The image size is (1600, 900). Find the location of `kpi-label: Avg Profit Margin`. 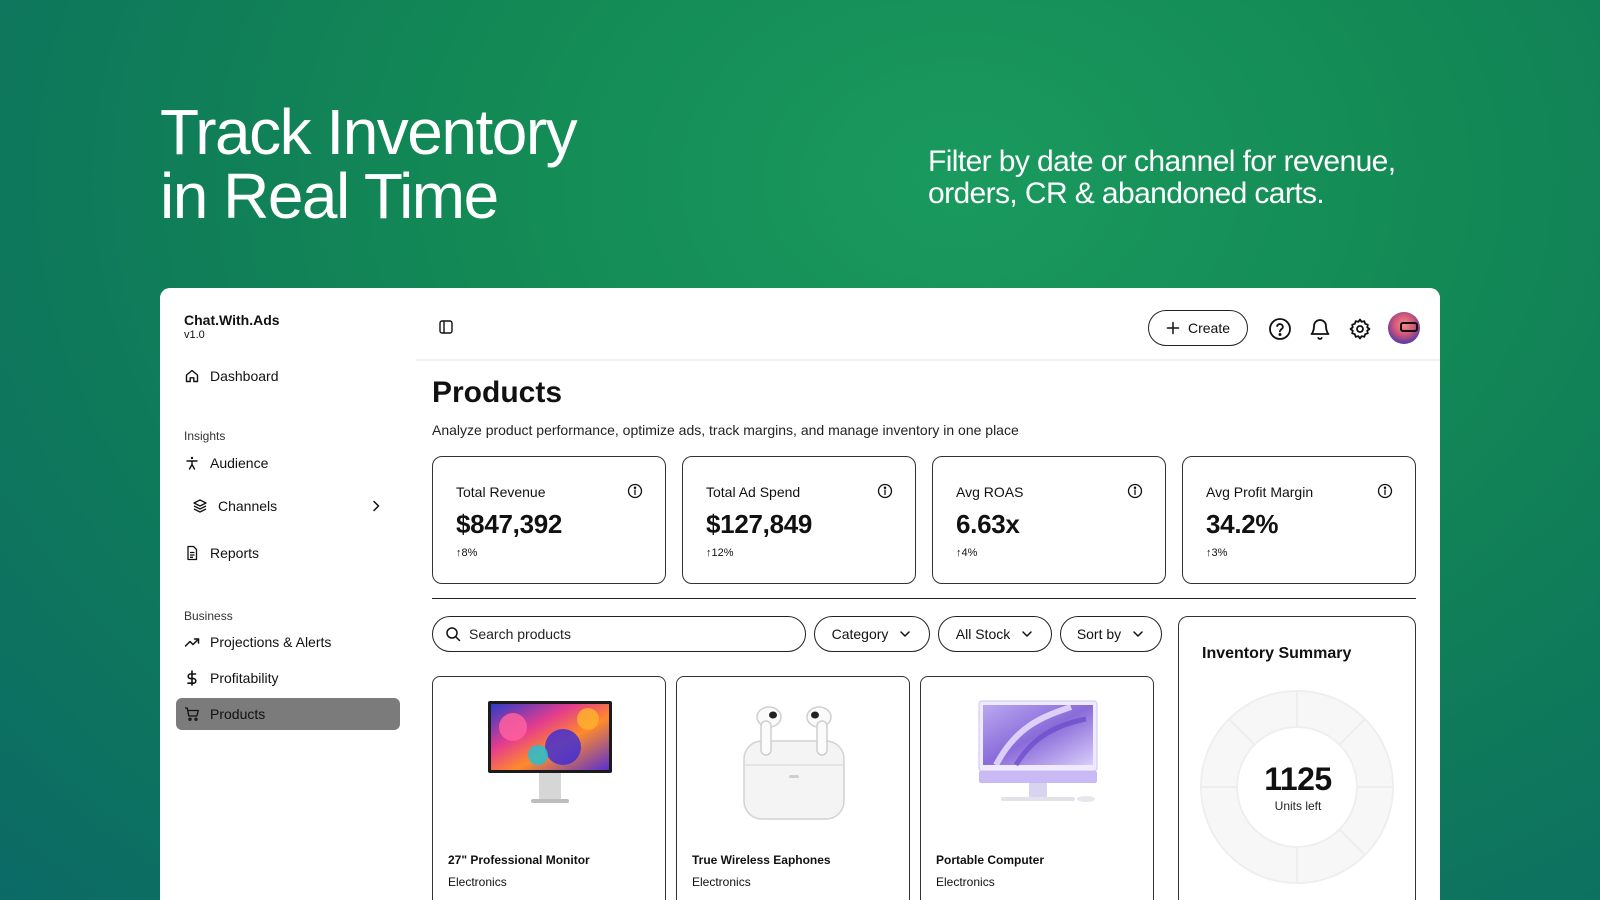

kpi-label: Avg Profit Margin is located at coordinates (1260, 492).